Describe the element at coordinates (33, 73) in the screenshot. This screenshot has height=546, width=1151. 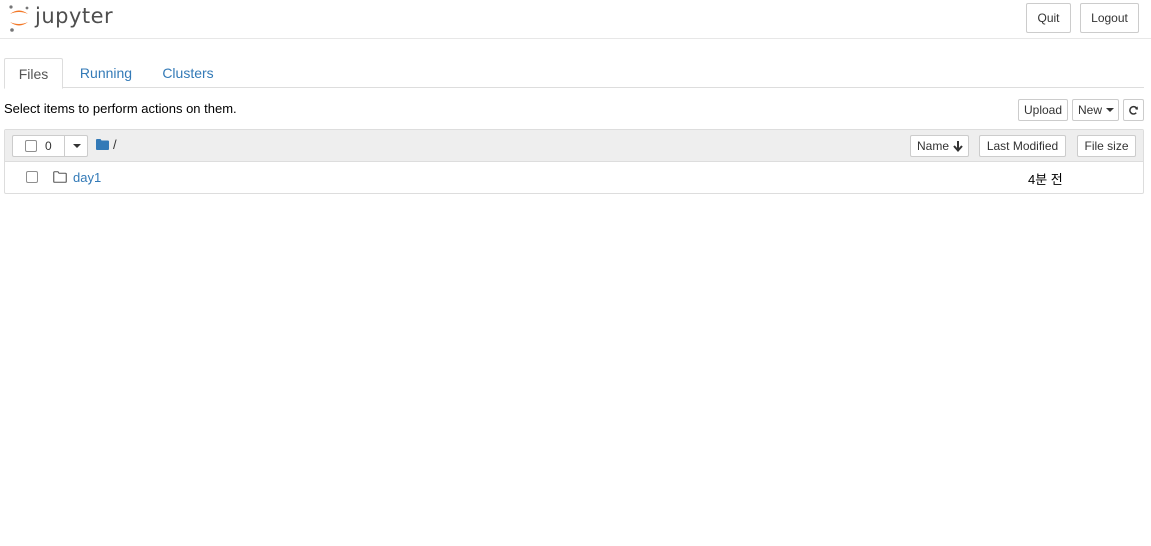
I see `tab-files: Files` at that location.